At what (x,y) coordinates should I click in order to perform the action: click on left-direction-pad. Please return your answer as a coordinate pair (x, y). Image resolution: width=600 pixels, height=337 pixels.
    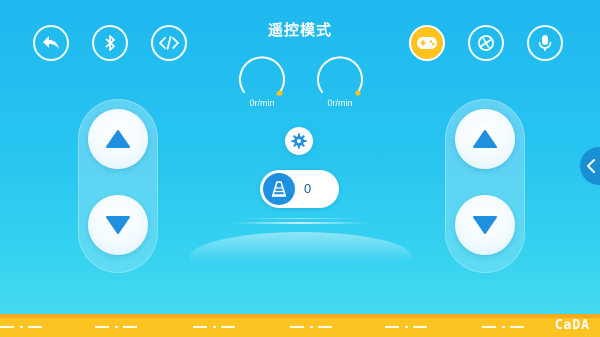
    Looking at the image, I should click on (118, 186).